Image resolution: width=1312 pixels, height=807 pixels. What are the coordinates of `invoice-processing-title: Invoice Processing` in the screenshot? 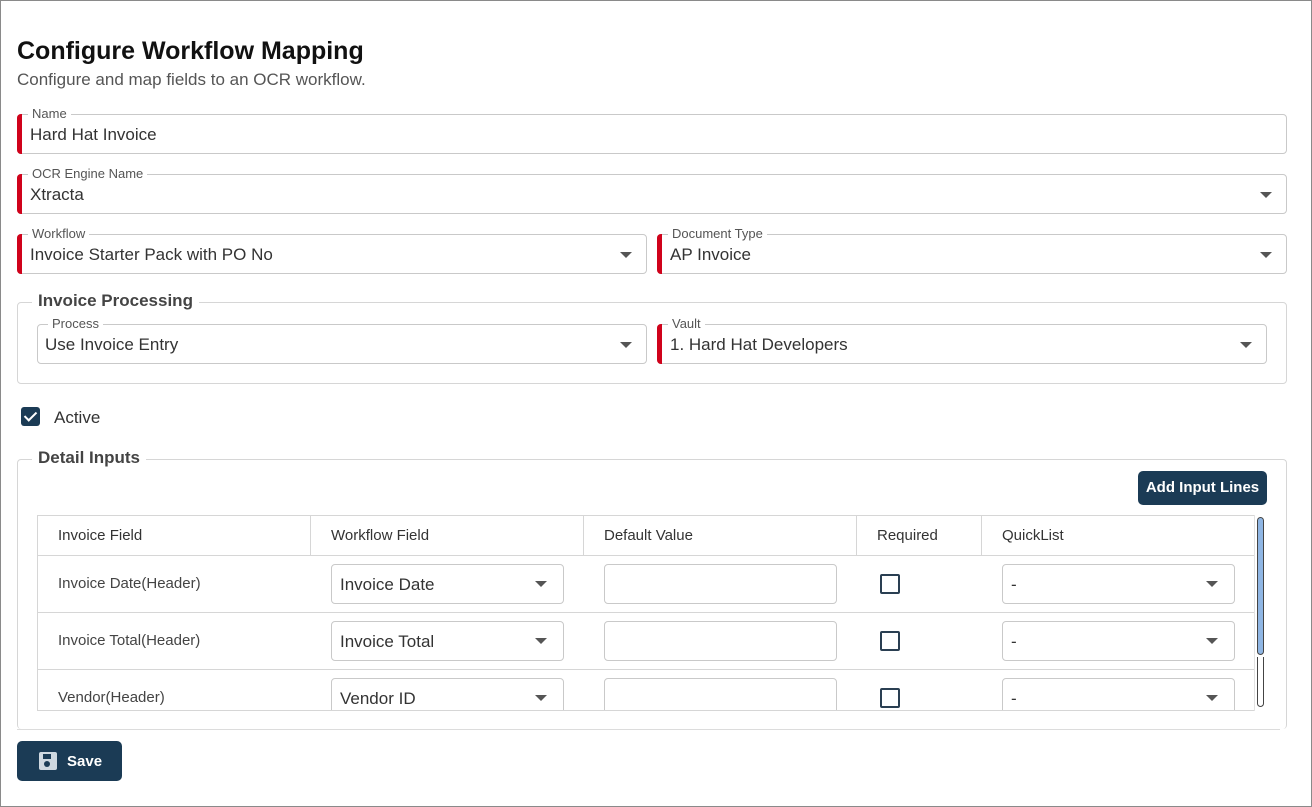 It's located at (115, 301).